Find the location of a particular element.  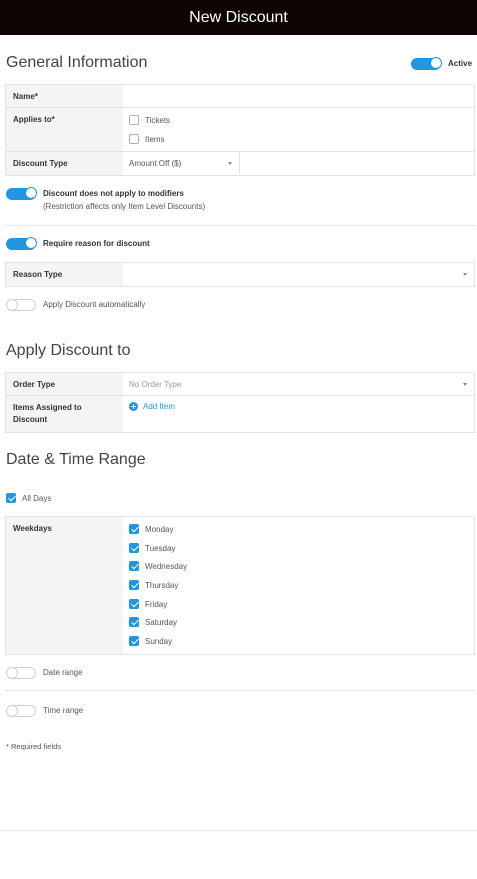

weekdays-label: Weekdays is located at coordinates (64, 585).